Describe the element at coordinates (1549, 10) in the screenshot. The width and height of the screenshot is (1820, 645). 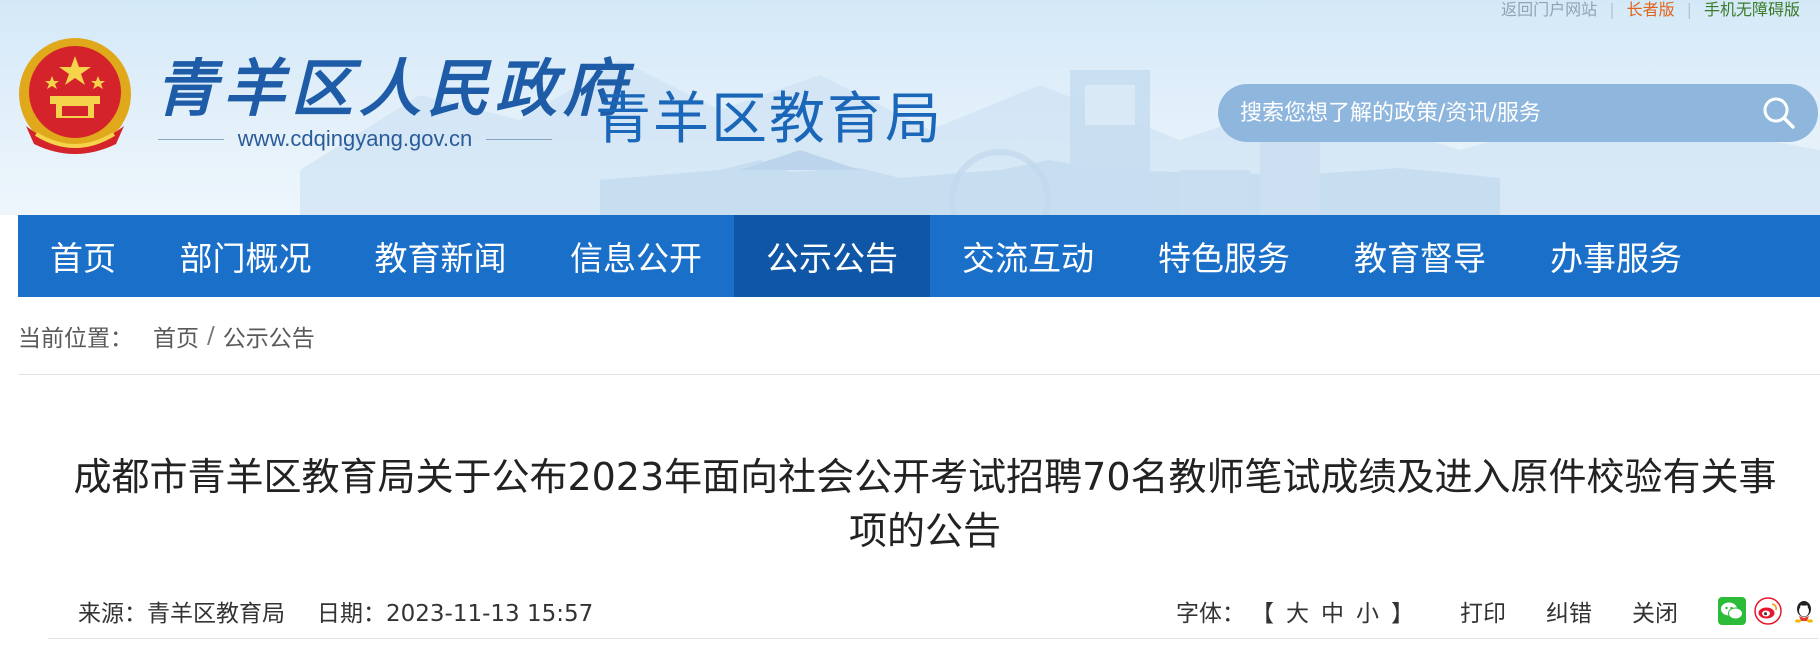
I see `portal-link: 返回门户网站` at that location.